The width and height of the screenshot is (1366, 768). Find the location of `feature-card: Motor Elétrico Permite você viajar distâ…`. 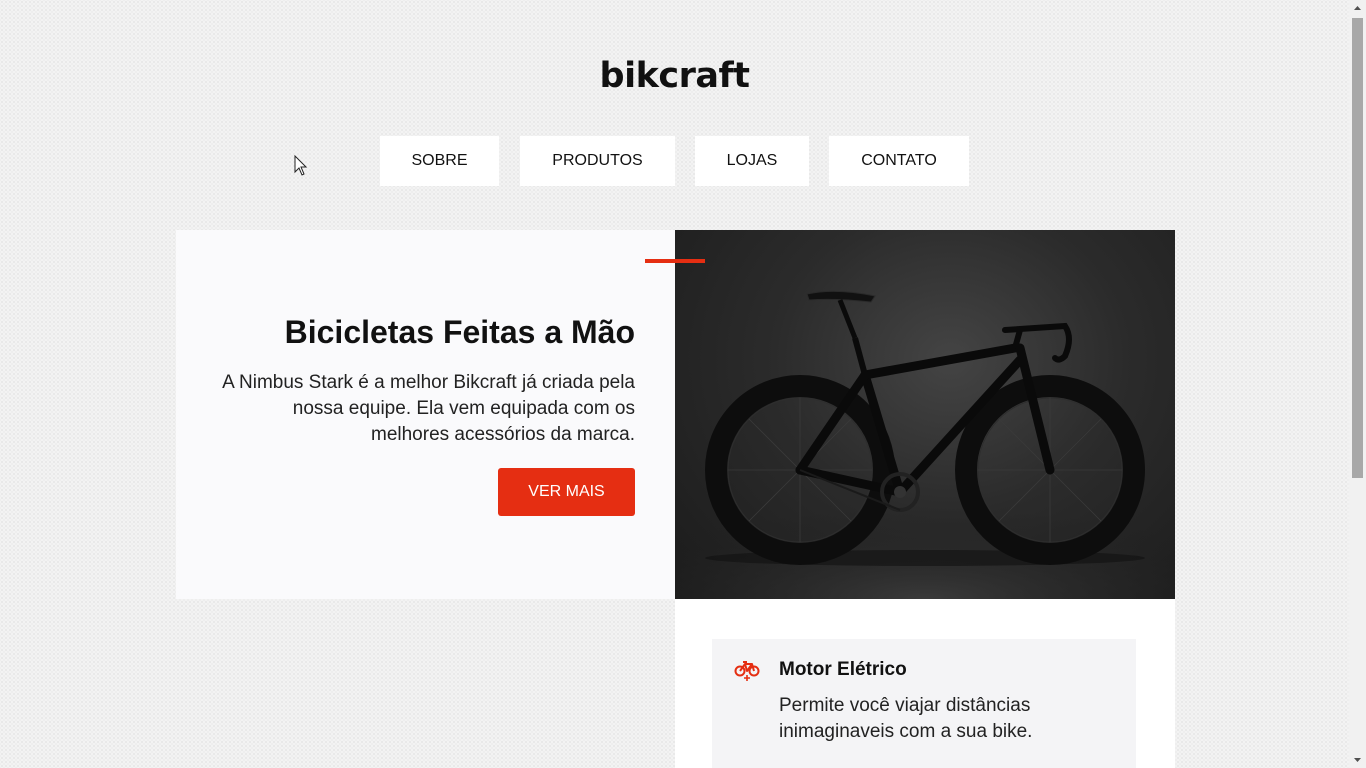

feature-card: Motor Elétrico Permite você viajar distâ… is located at coordinates (924, 703).